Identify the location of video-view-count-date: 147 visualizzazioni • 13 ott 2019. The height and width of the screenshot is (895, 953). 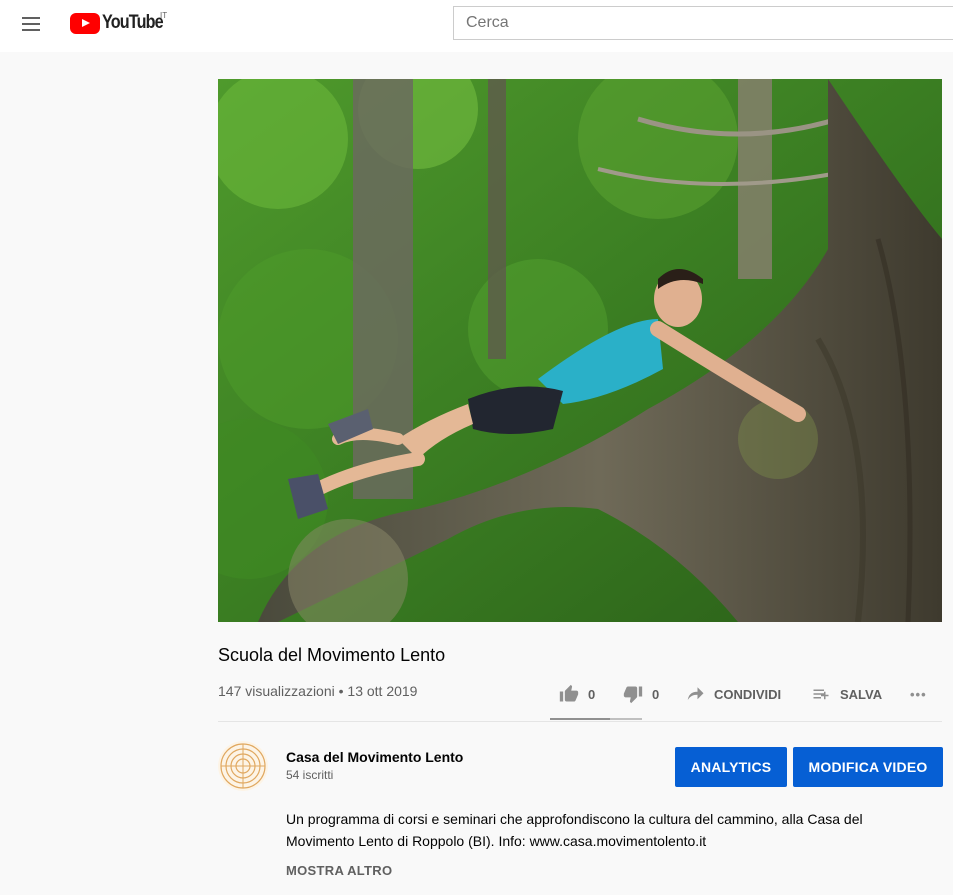
(318, 691).